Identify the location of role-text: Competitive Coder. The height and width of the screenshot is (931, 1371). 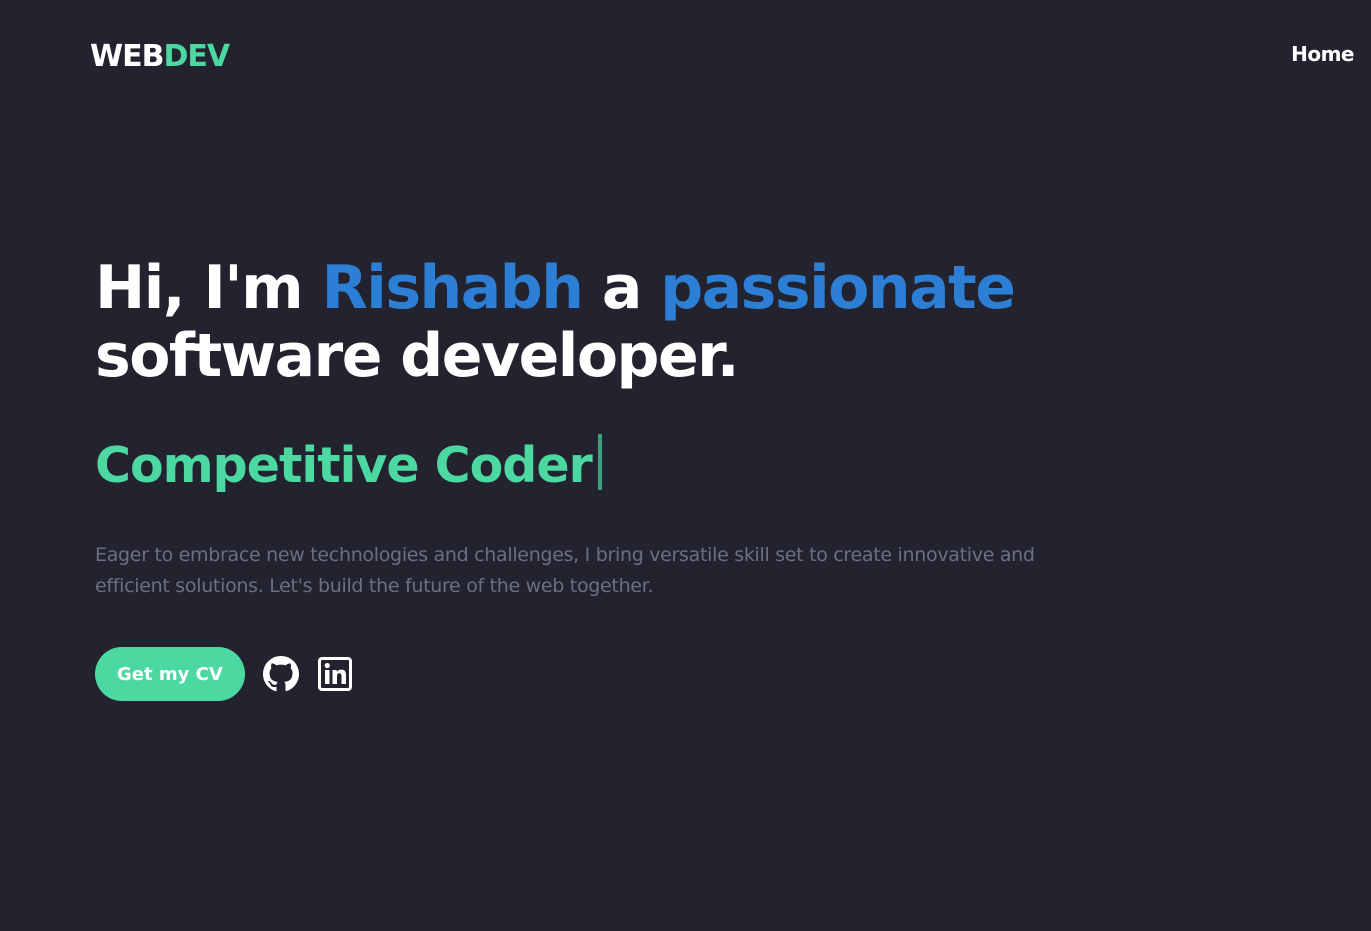
(344, 465).